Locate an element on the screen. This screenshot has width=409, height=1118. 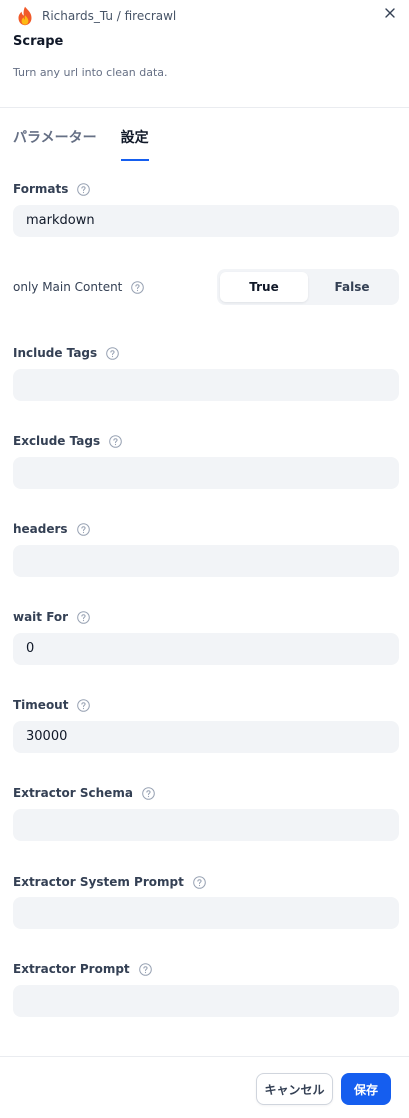
exclude-tags-label: Exclude Tags is located at coordinates (67, 441).